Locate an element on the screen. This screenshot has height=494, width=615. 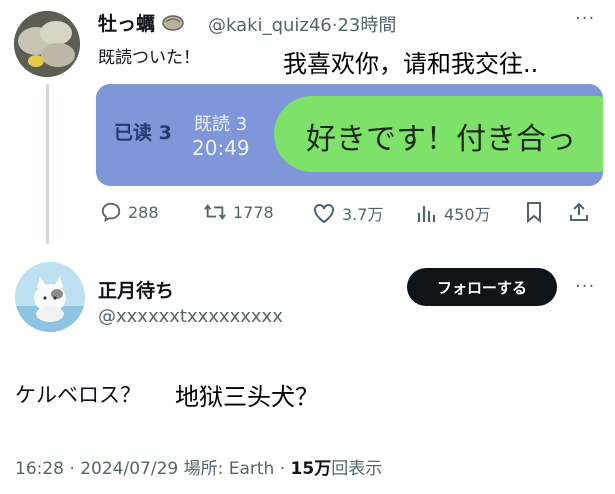
share-button is located at coordinates (582, 212).